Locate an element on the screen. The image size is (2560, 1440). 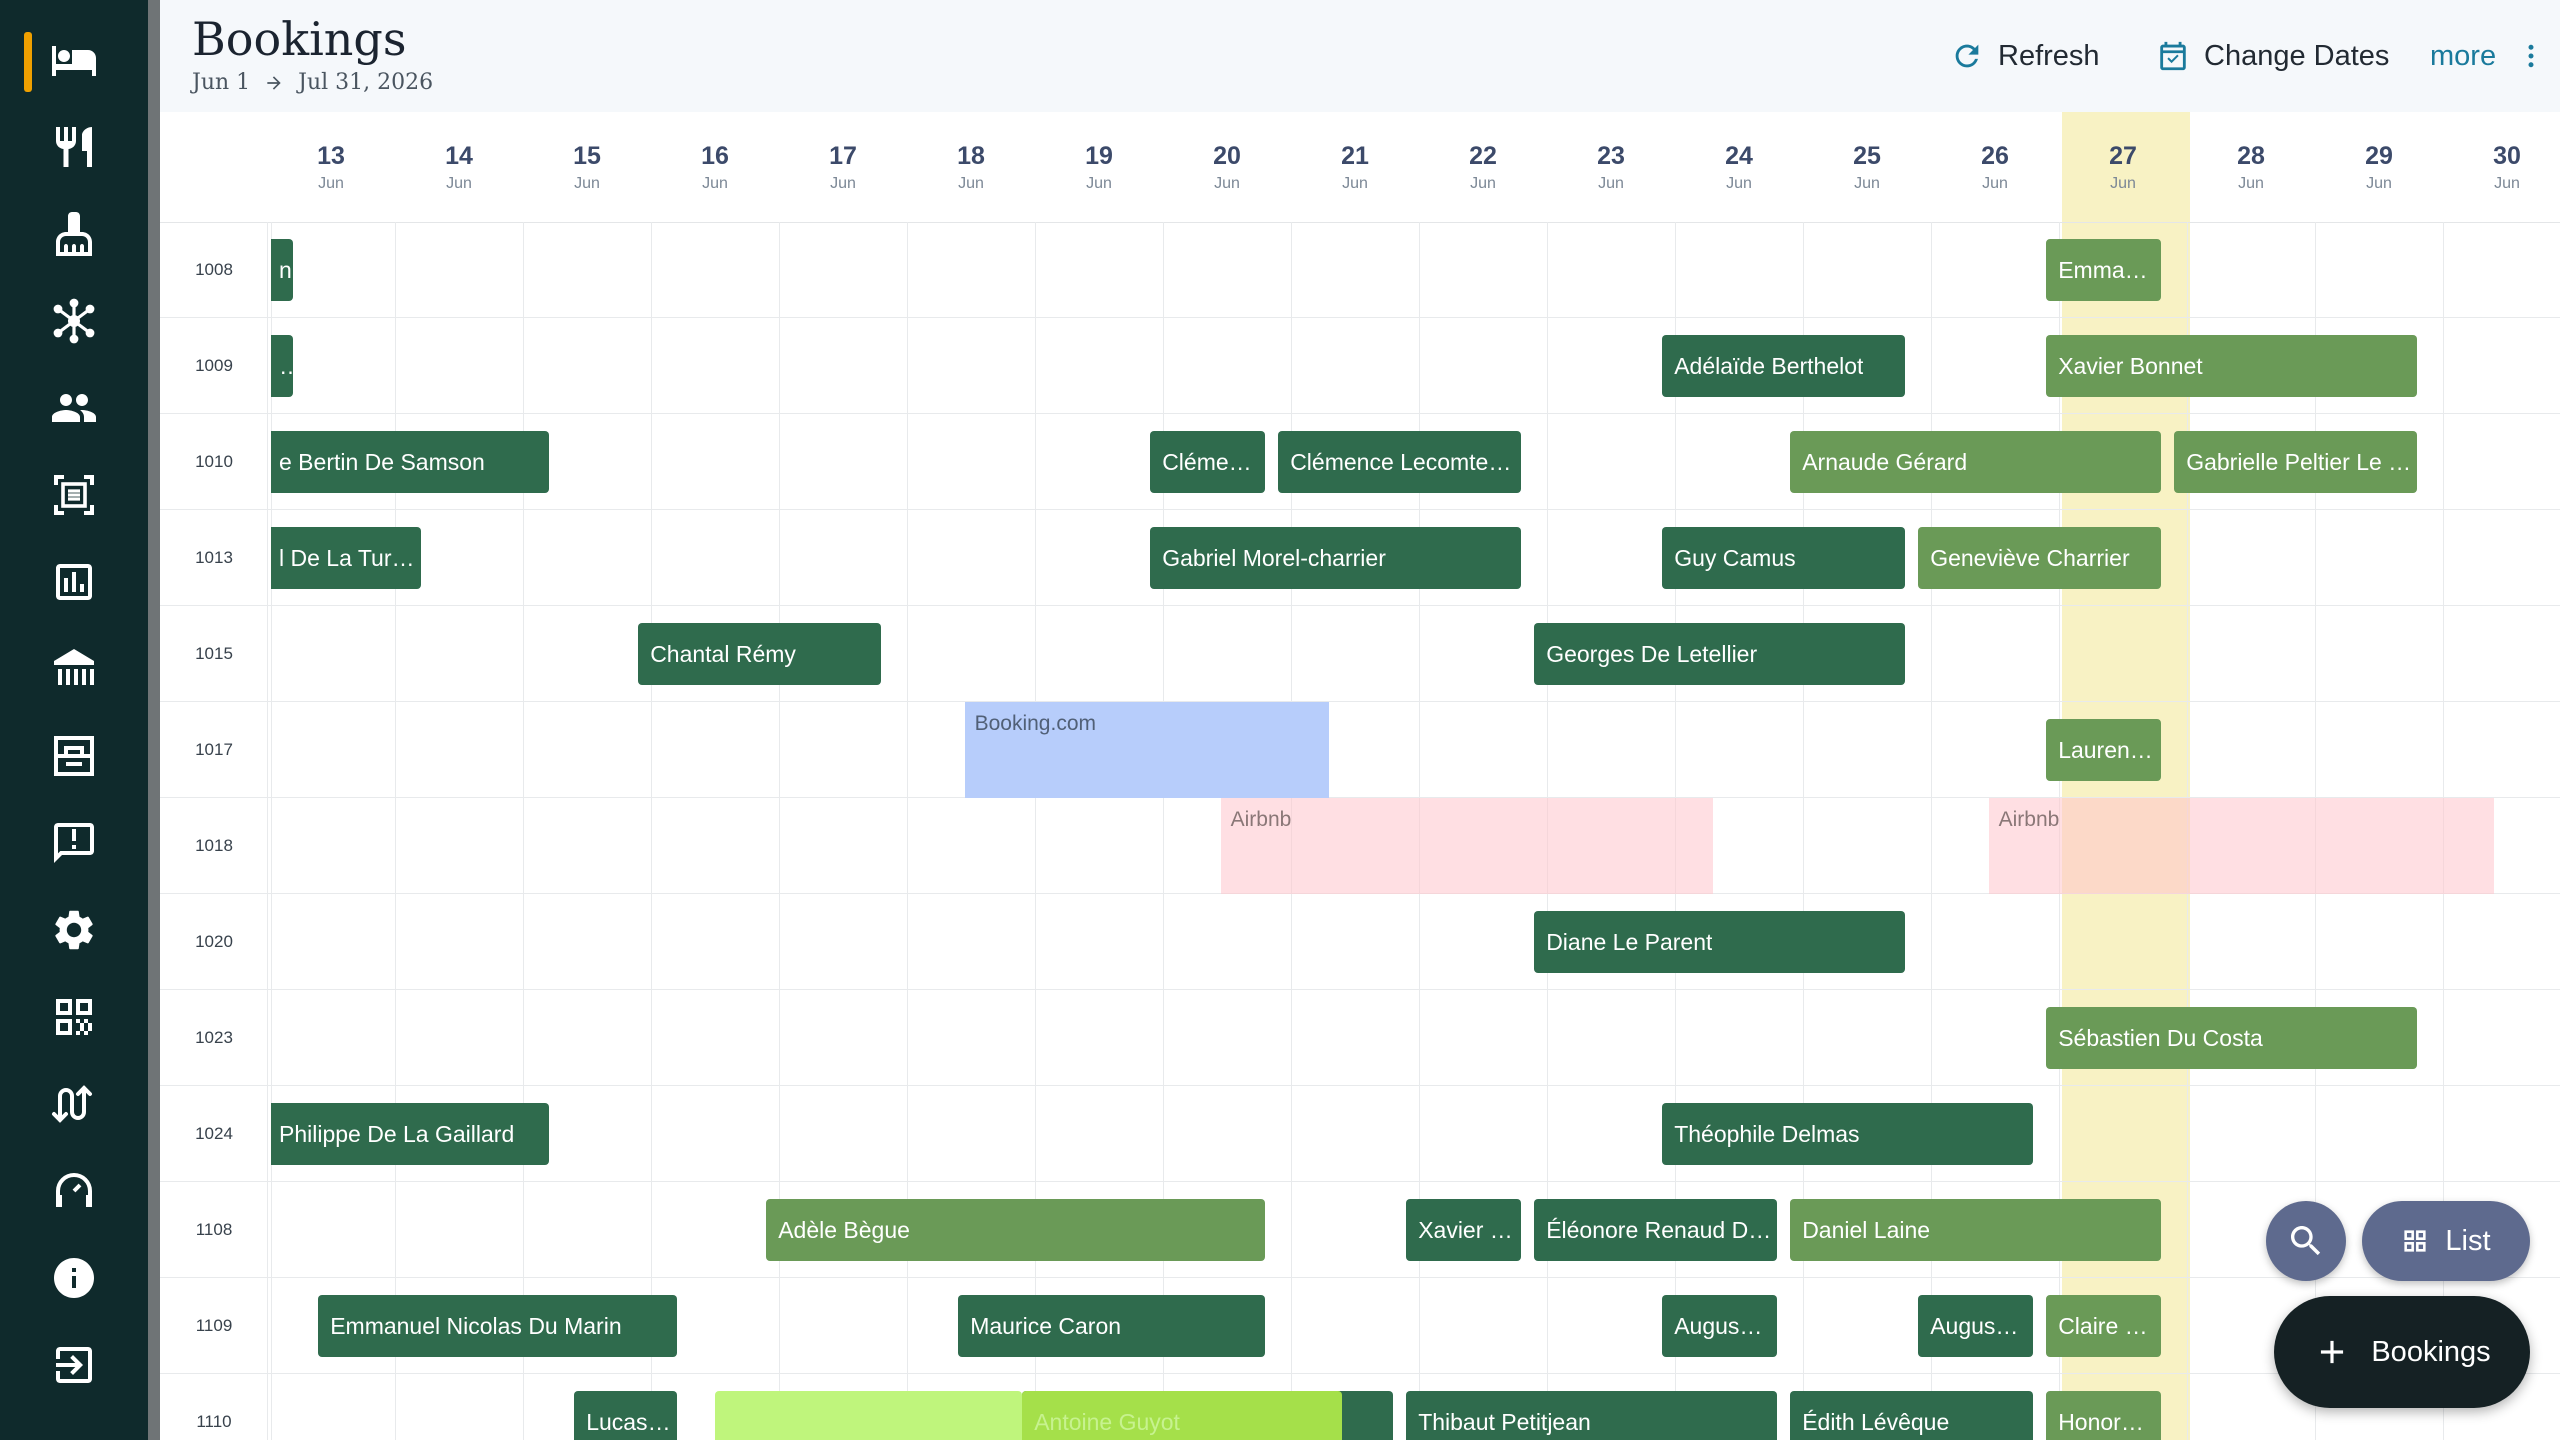
date-range: Jun 1 Jul 31, 2026 is located at coordinates (312, 82).